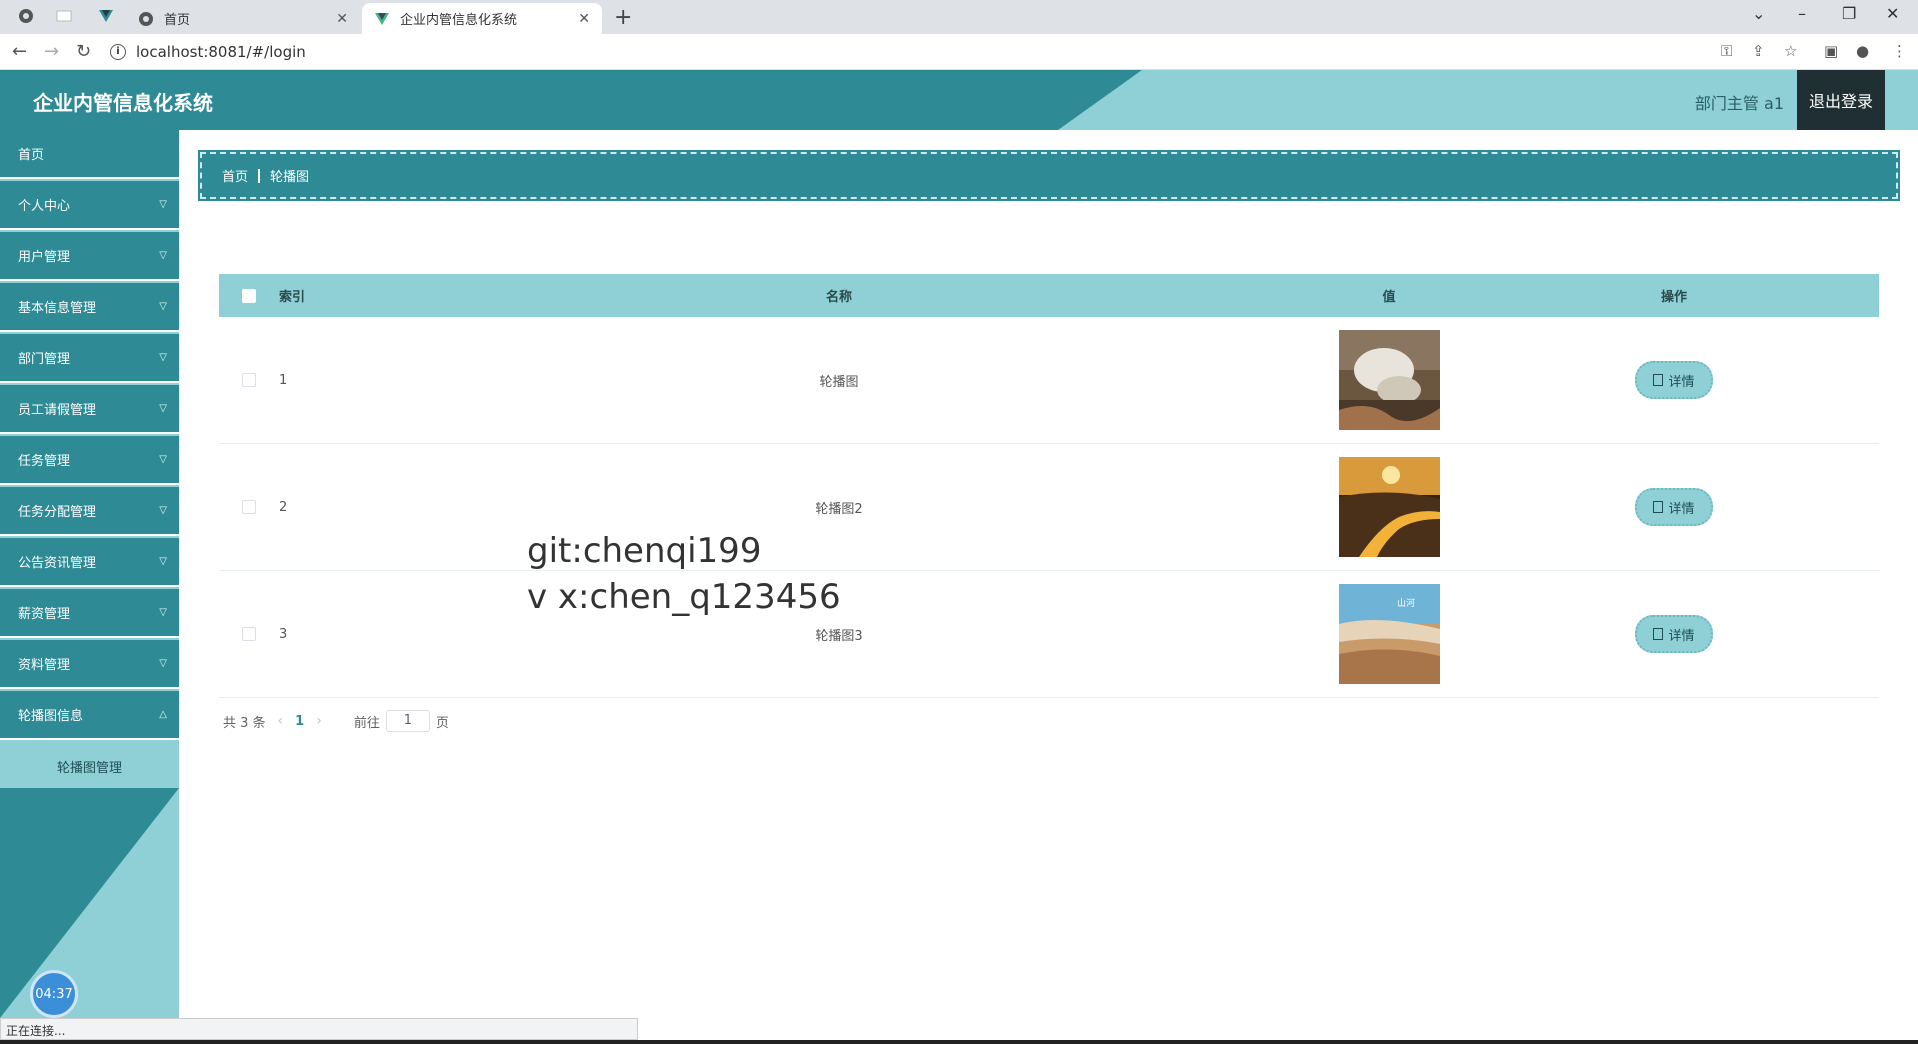  Describe the element at coordinates (1899, 51) in the screenshot. I see `menu-icon: ⋮` at that location.